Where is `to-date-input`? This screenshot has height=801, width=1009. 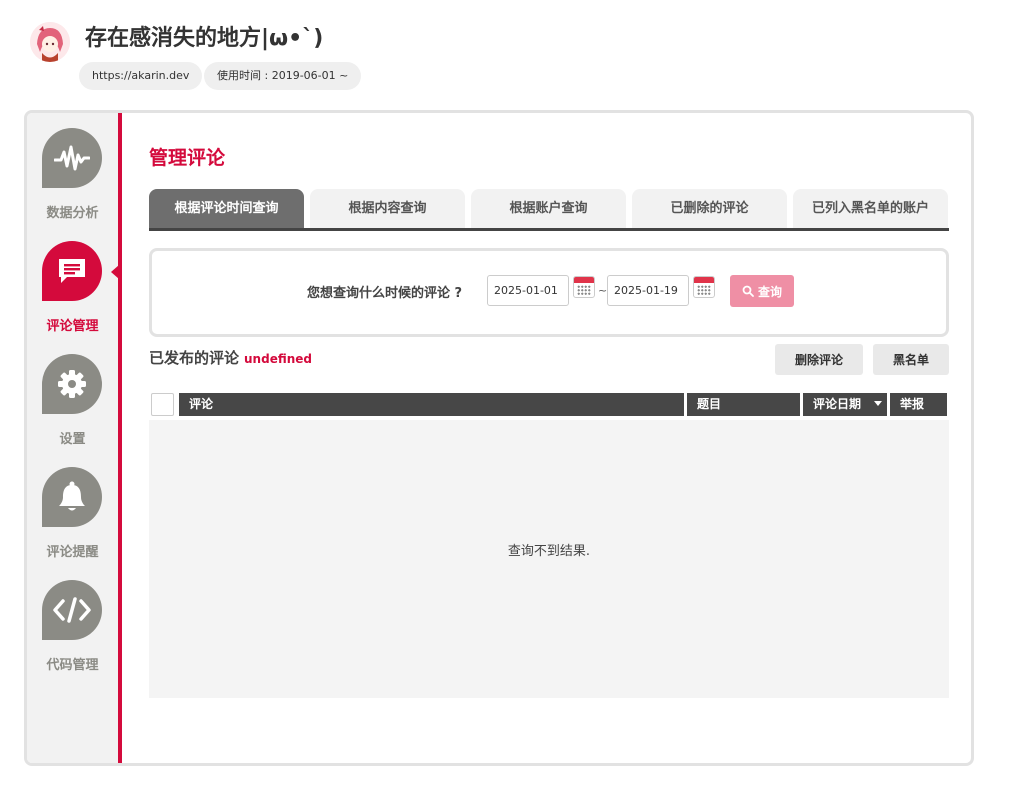
to-date-input is located at coordinates (648, 290).